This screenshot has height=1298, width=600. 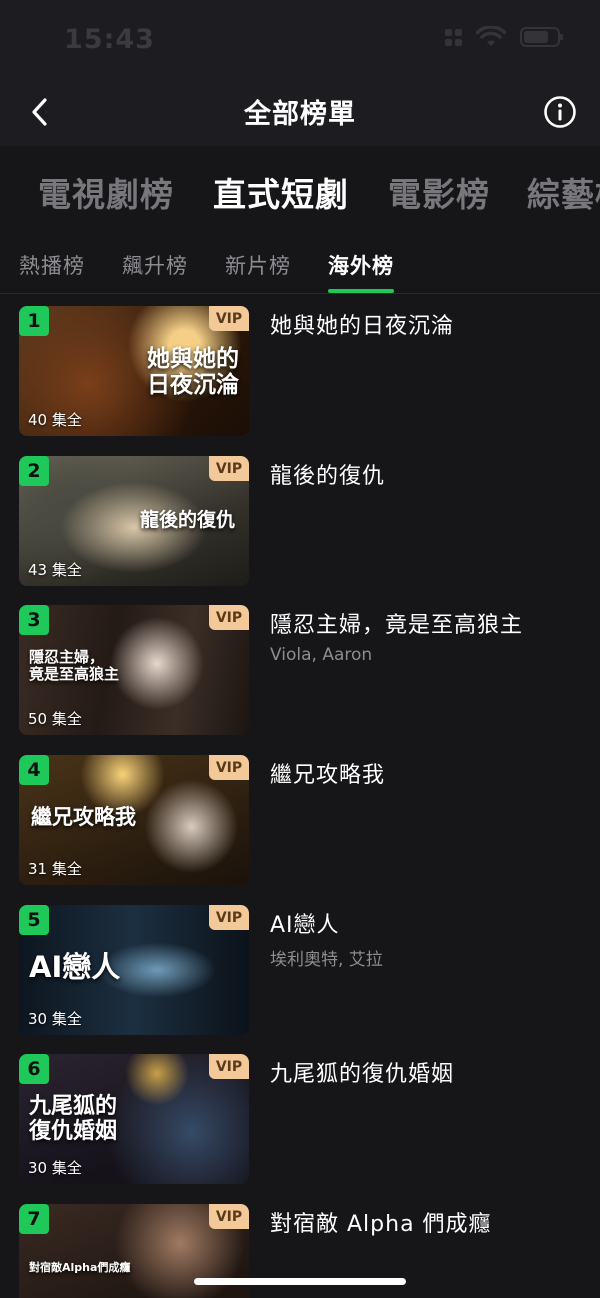 What do you see at coordinates (134, 1119) in the screenshot?
I see `poster-image: 九尾狐的 復仇婚姻 6 VIP 30 集全` at bounding box center [134, 1119].